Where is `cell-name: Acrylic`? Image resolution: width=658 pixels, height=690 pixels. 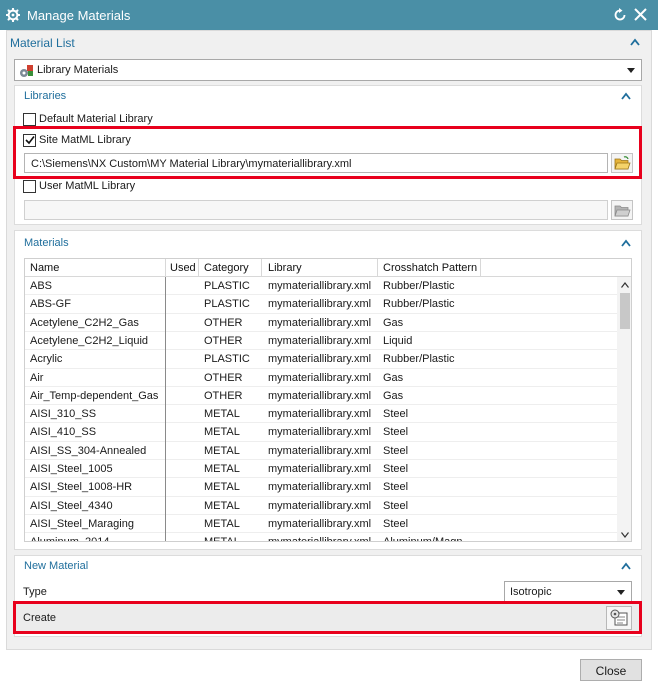
cell-name: Acrylic is located at coordinates (46, 359).